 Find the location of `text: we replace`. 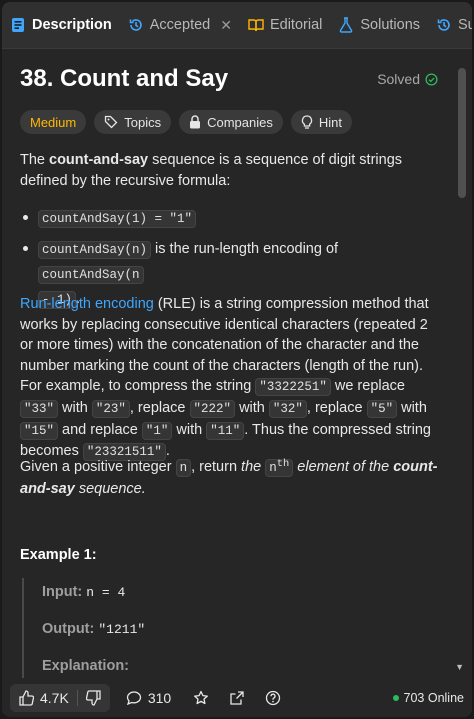

text: we replace is located at coordinates (367, 386).